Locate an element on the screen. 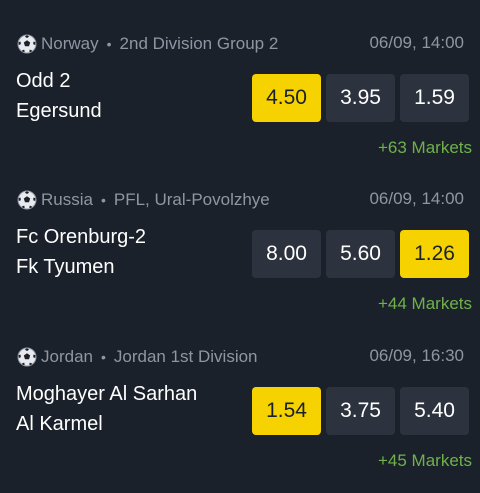  teams: Odd 2 Egersund is located at coordinates (126, 96).